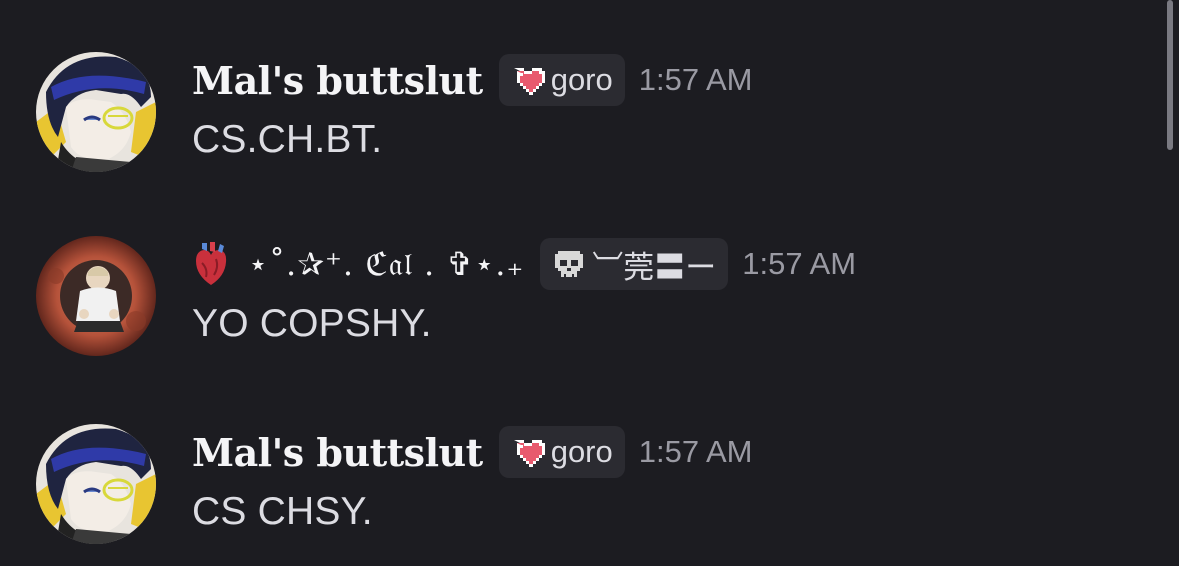 Image resolution: width=1179 pixels, height=566 pixels. What do you see at coordinates (282, 511) in the screenshot?
I see `message-text: CS CHSY.` at bounding box center [282, 511].